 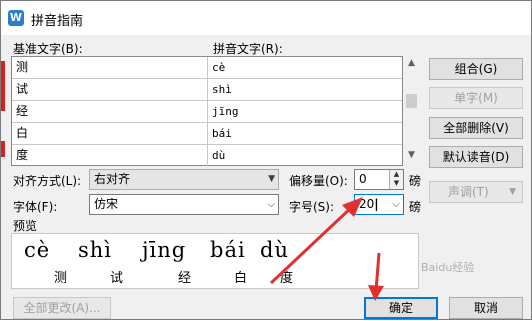 I want to click on base-cell: 经, so click(x=110, y=112).